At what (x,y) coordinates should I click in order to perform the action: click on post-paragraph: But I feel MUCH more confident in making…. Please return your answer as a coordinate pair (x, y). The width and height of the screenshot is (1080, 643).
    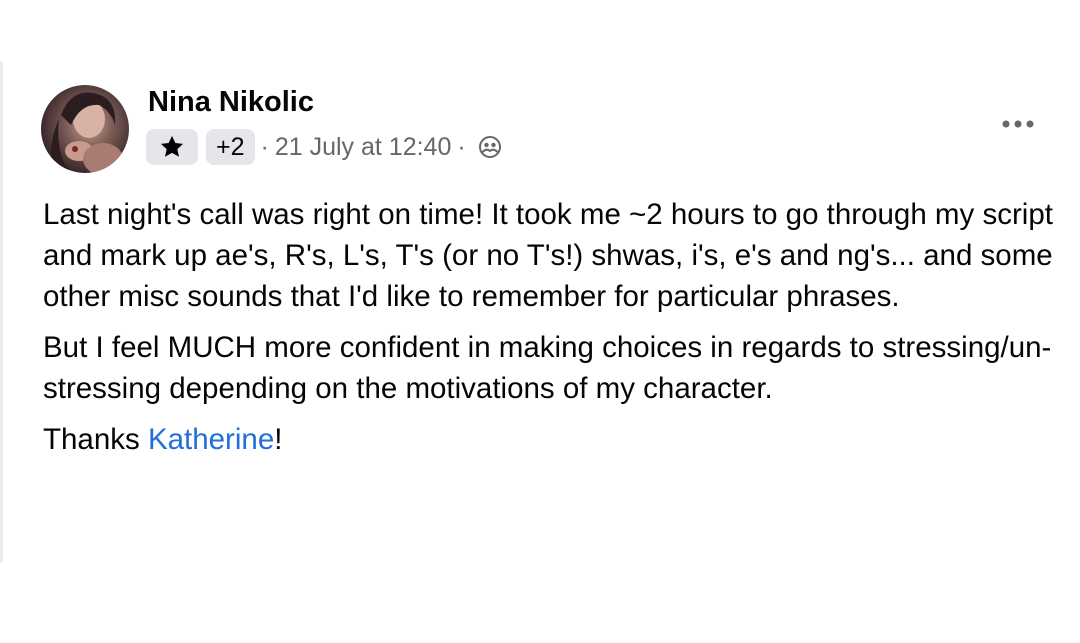
    Looking at the image, I should click on (547, 368).